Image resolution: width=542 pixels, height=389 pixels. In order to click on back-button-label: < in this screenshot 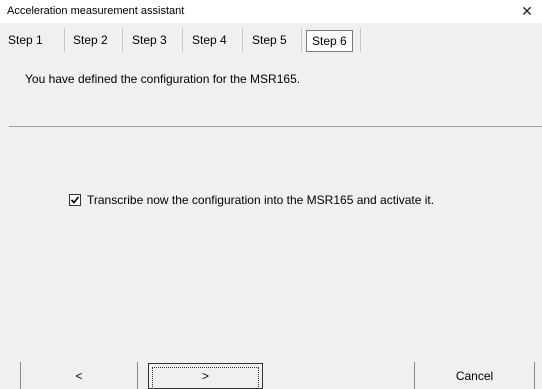, I will do `click(79, 375)`.